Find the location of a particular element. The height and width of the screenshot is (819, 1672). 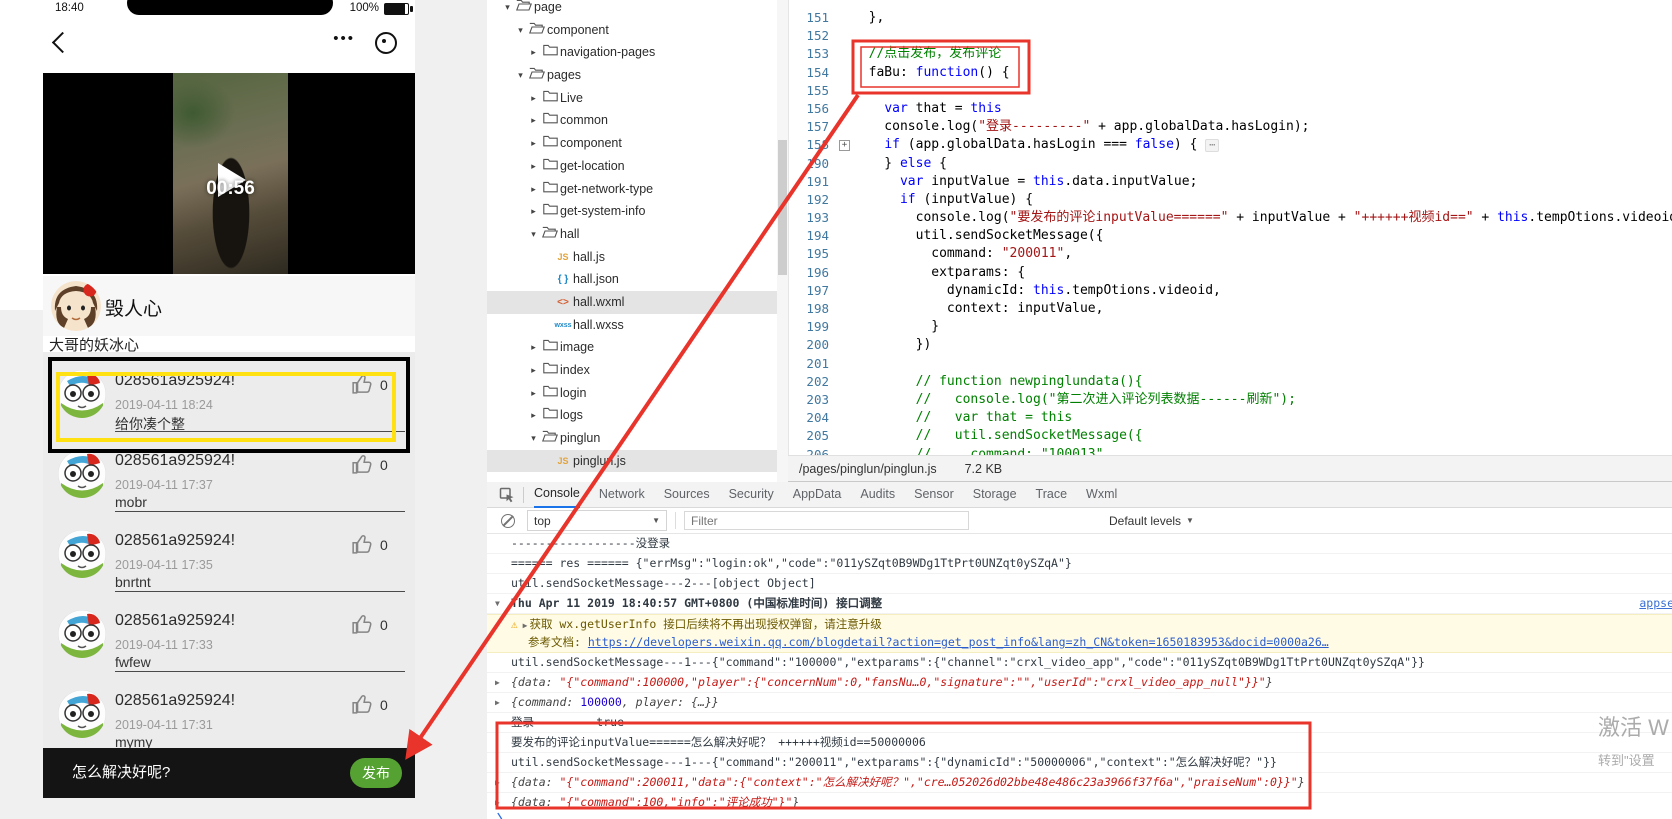

tree-item-hall: ▾ hall is located at coordinates (637, 234).